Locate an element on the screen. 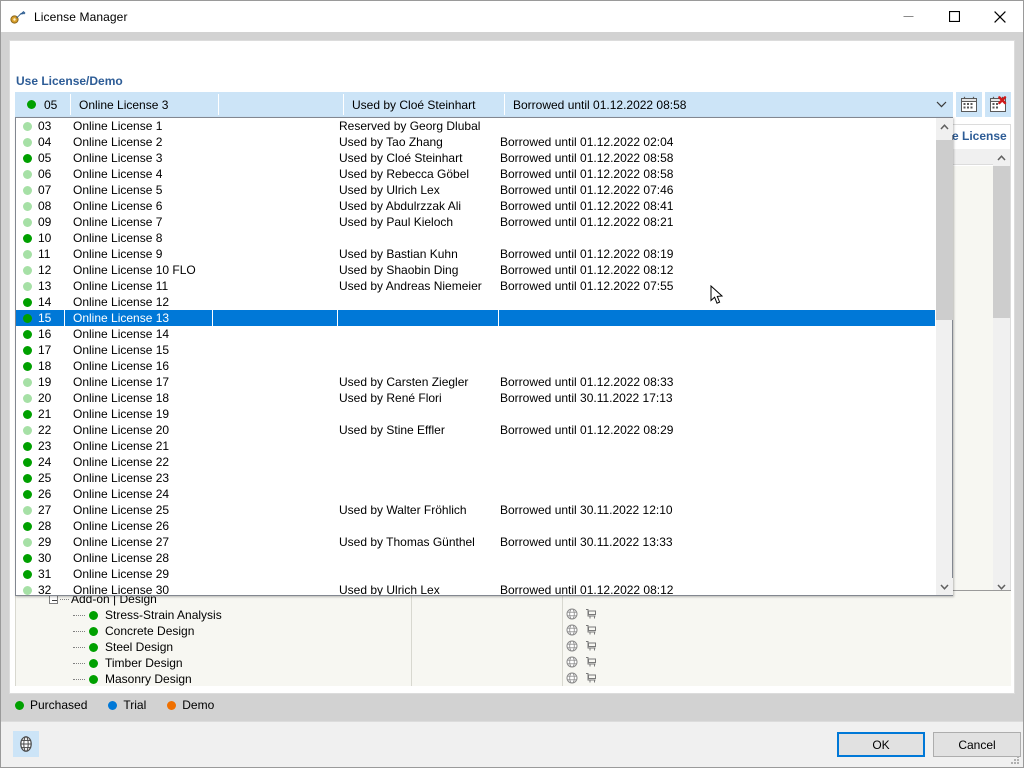 This screenshot has width=1024, height=768. detail-scroll-thumb is located at coordinates (1001, 242).